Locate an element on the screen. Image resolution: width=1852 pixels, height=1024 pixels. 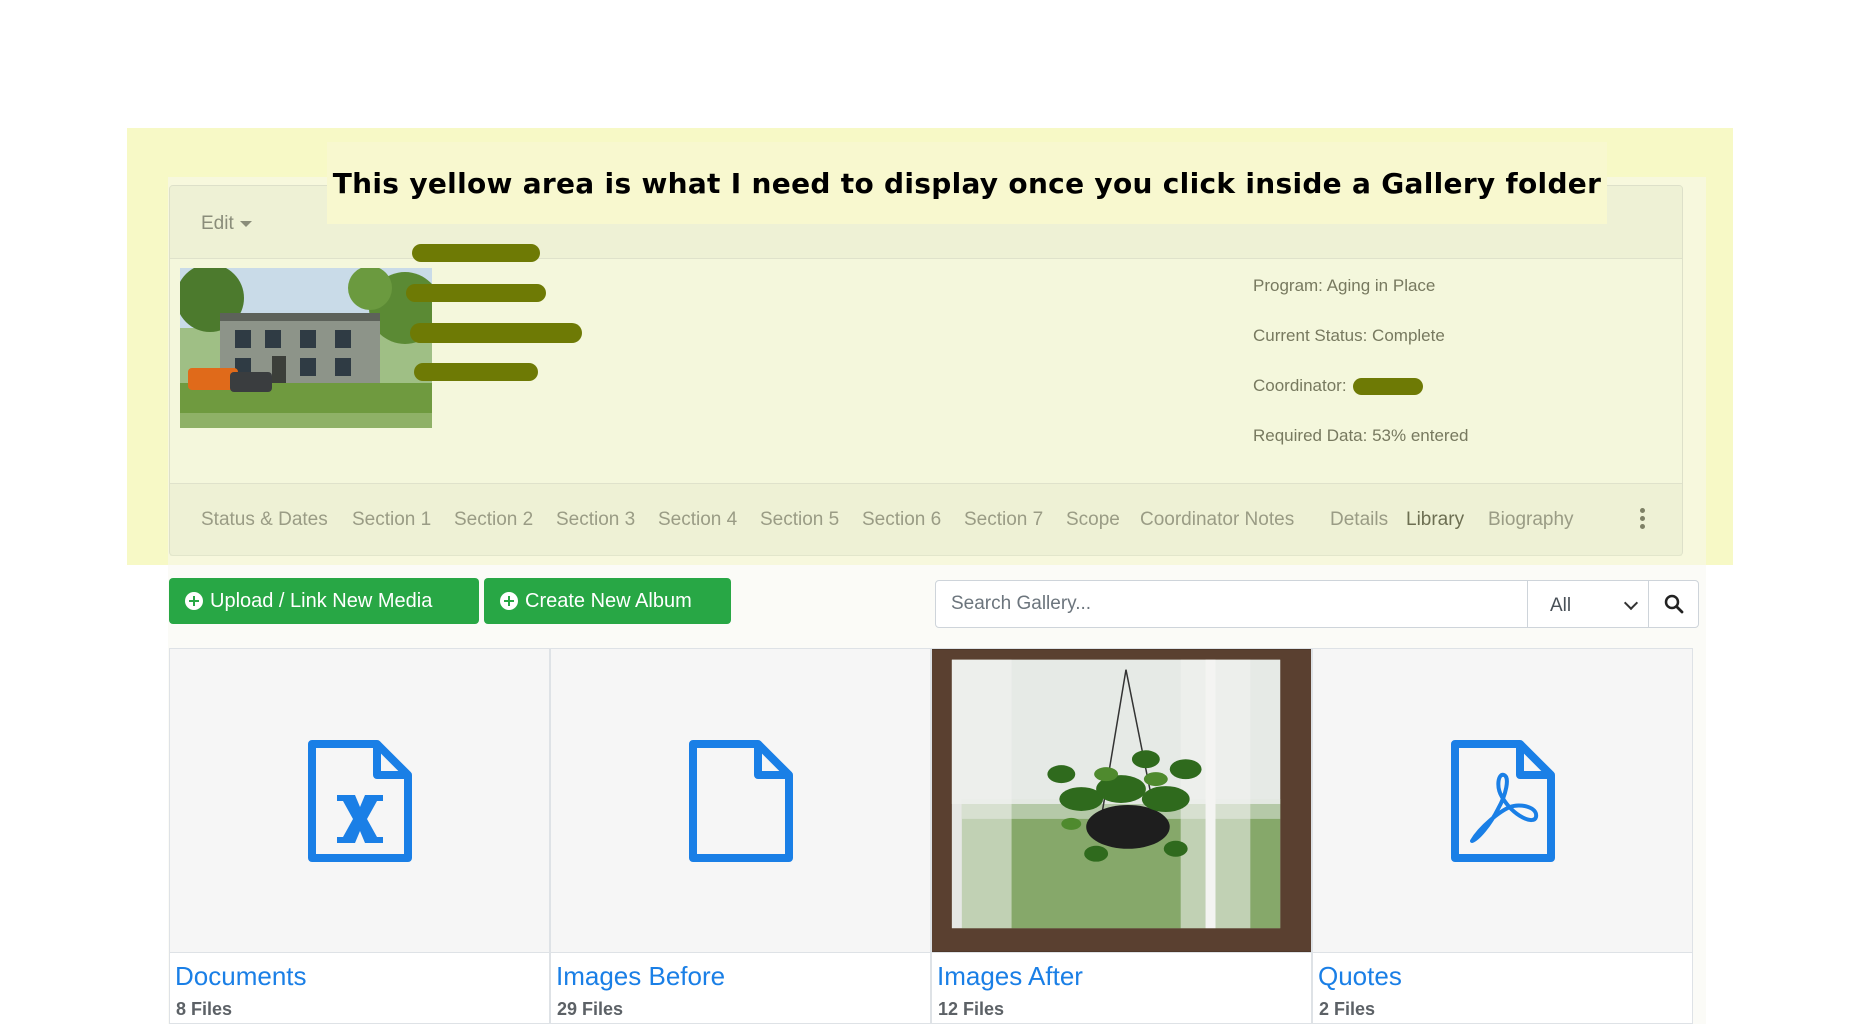
tab-section-1: Section 1 is located at coordinates (391, 520).